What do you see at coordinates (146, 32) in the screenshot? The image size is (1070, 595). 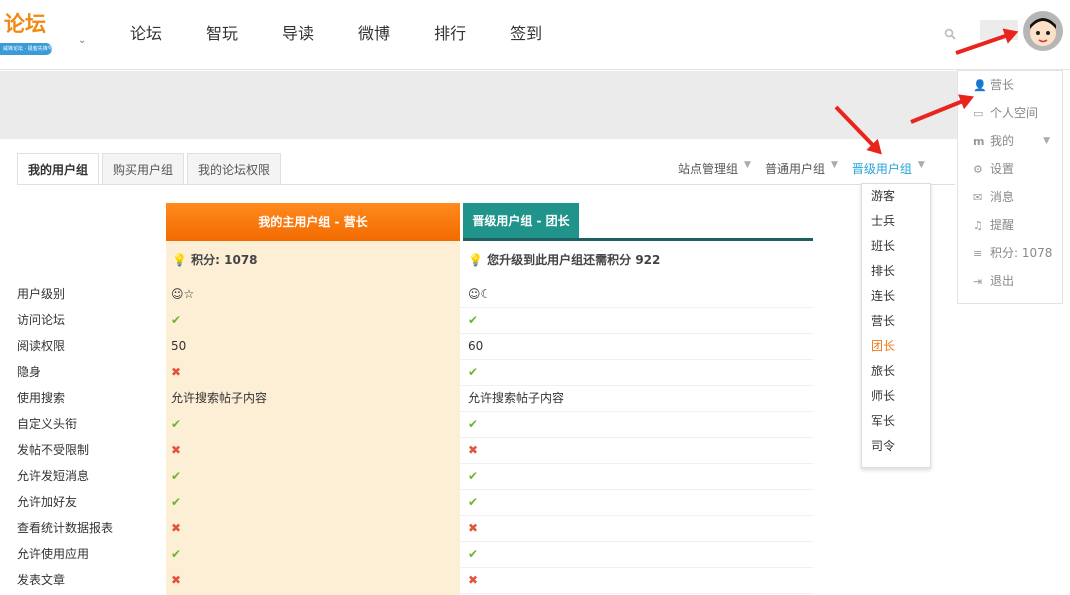 I see `nav-item-forum: 论坛` at bounding box center [146, 32].